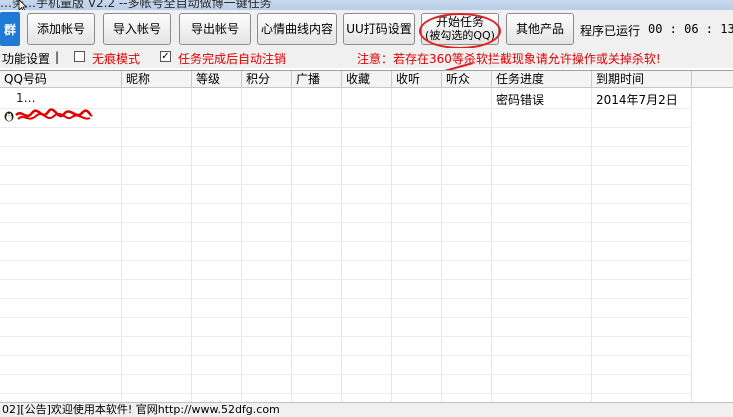 The image size is (733, 417). I want to click on other-products-button: 其他产品, so click(540, 29).